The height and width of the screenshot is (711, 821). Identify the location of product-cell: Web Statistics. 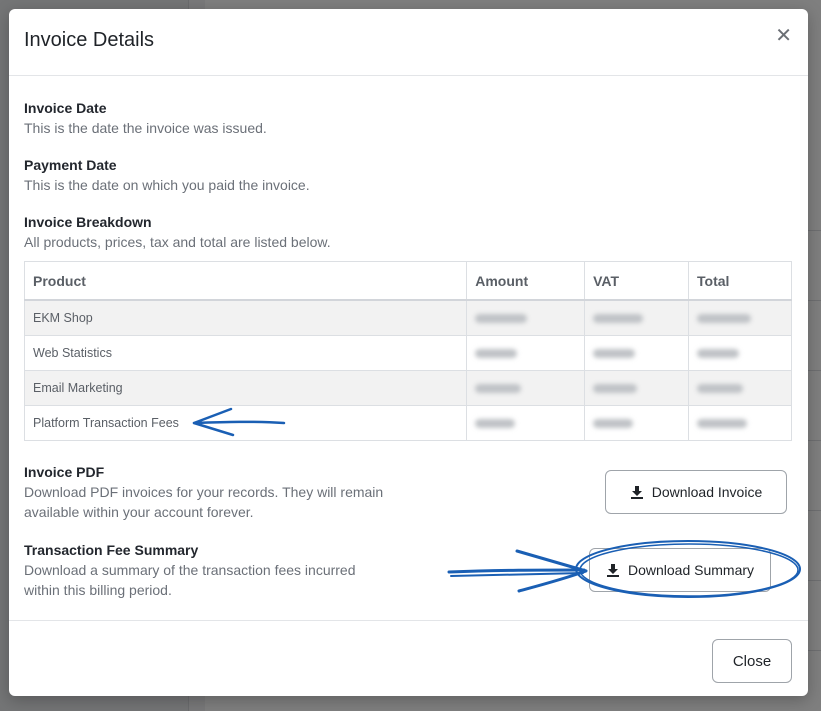
(245, 353).